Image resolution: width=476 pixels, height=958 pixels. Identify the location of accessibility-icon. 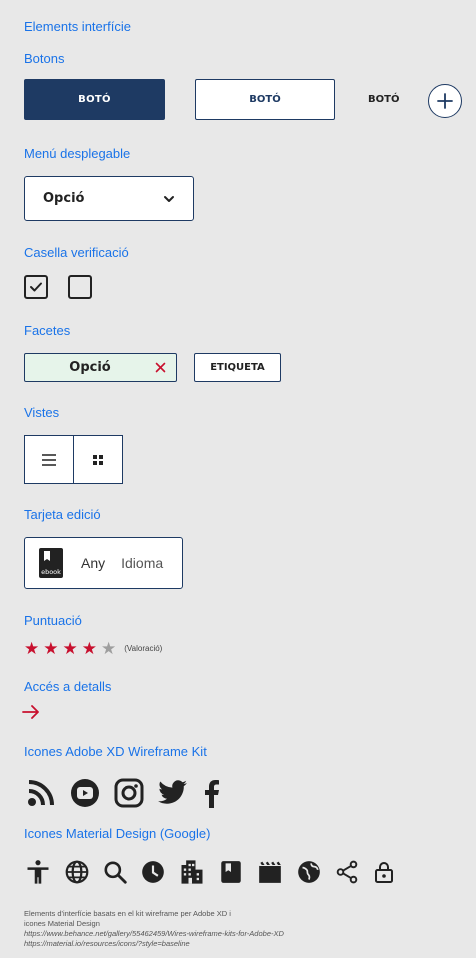
(38, 872).